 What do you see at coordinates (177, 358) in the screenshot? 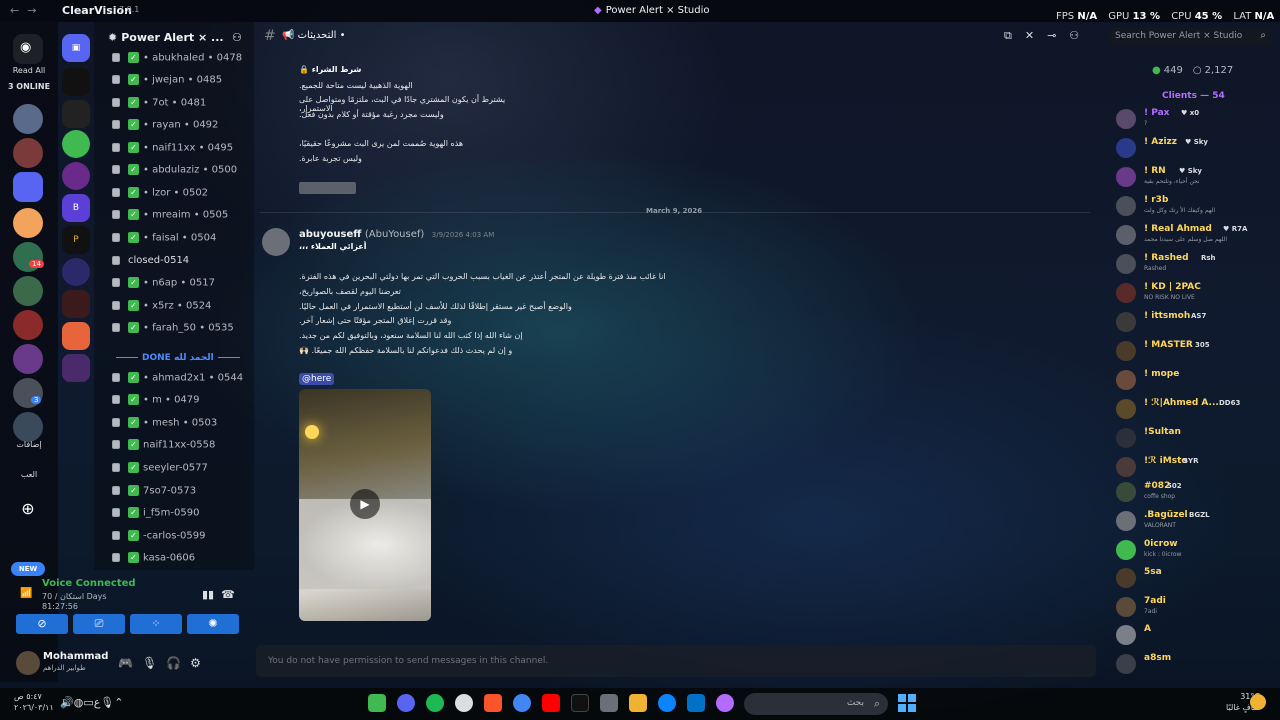
I see `category-header: DONE الحمد لله` at bounding box center [177, 358].